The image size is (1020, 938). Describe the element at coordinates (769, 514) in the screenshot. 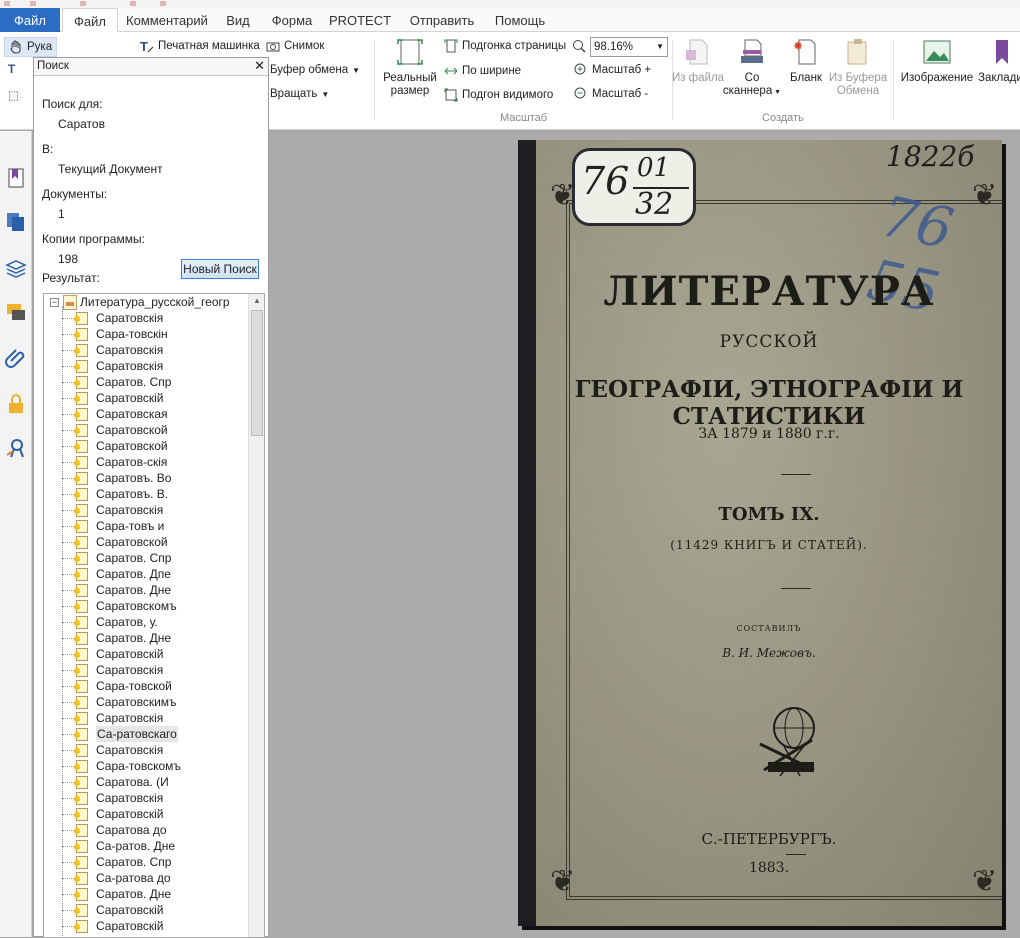

I see `book-volume: ТОМЪ IX.` at that location.